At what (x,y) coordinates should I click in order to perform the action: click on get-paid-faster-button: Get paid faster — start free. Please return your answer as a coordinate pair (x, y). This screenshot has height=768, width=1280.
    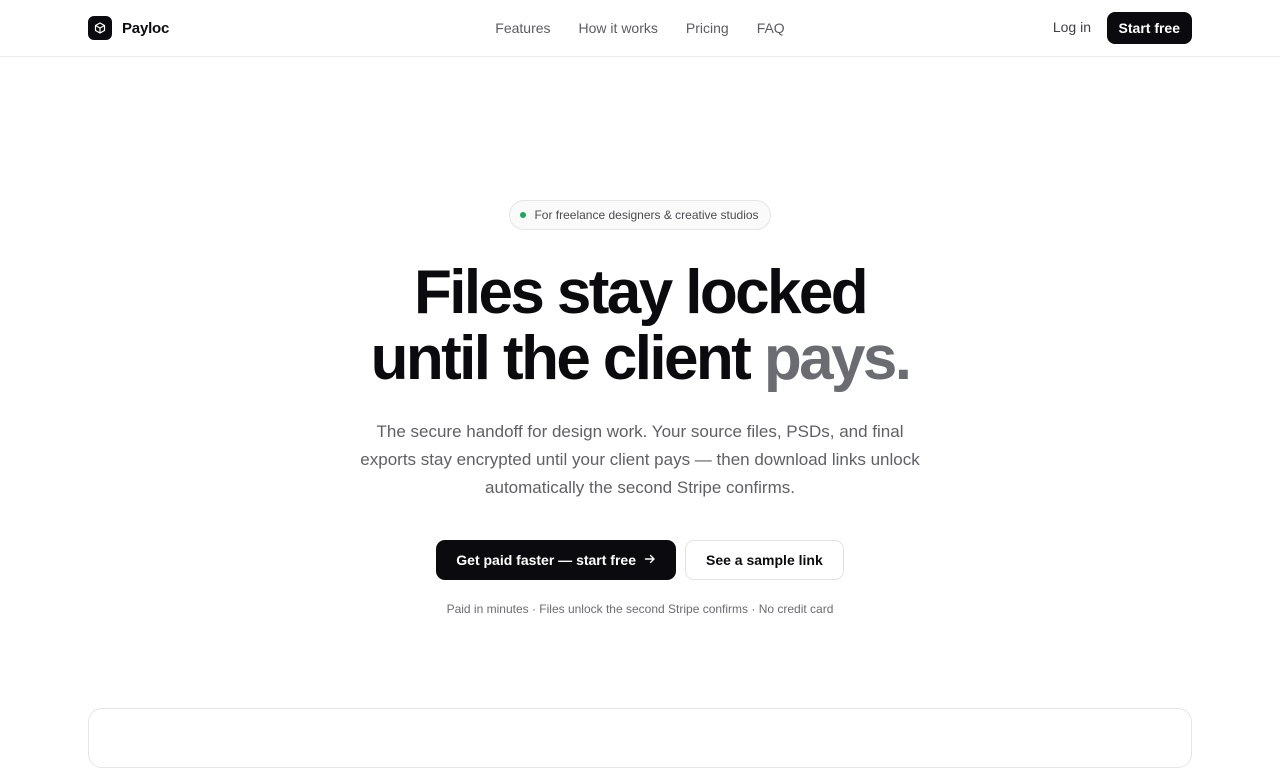
    Looking at the image, I should click on (556, 560).